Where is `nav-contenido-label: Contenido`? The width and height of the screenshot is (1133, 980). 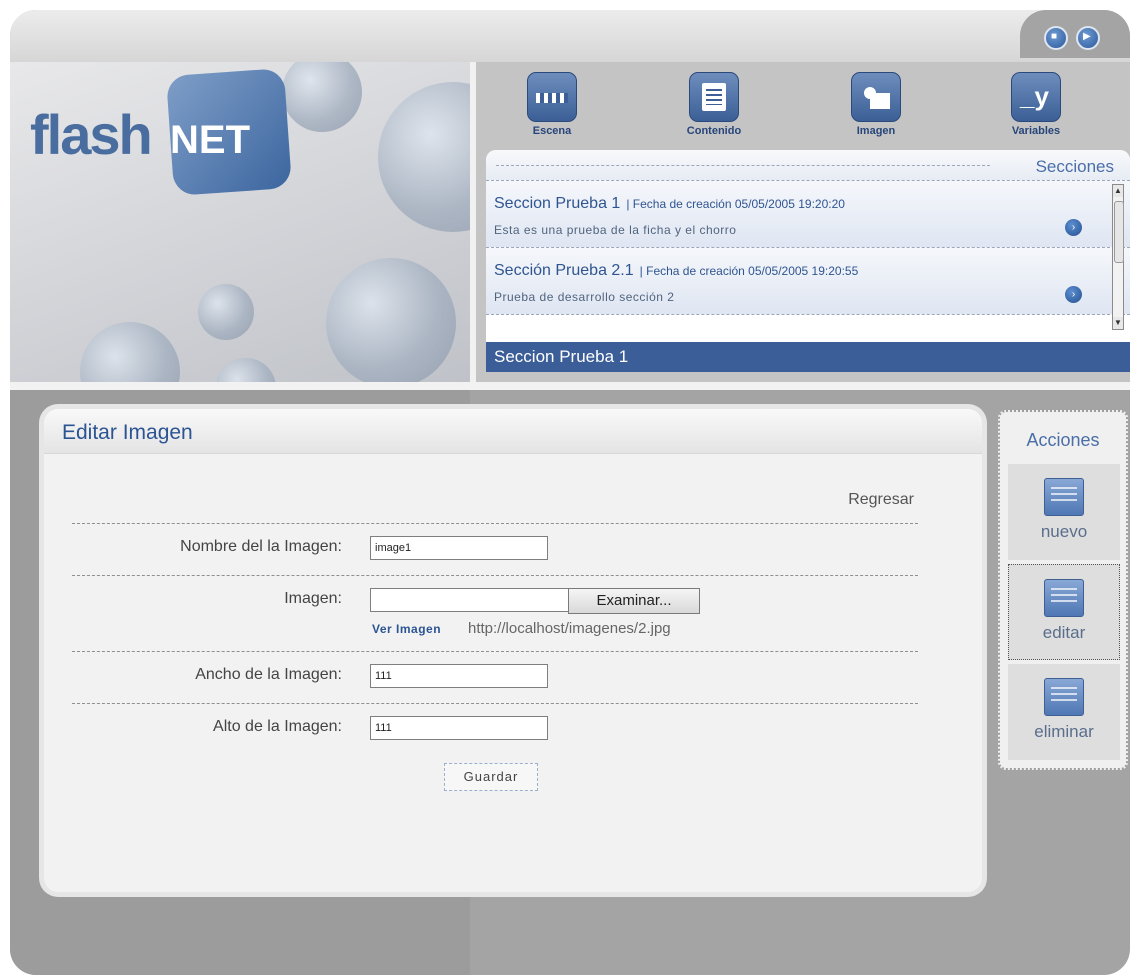
nav-contenido-label: Contenido is located at coordinates (714, 131).